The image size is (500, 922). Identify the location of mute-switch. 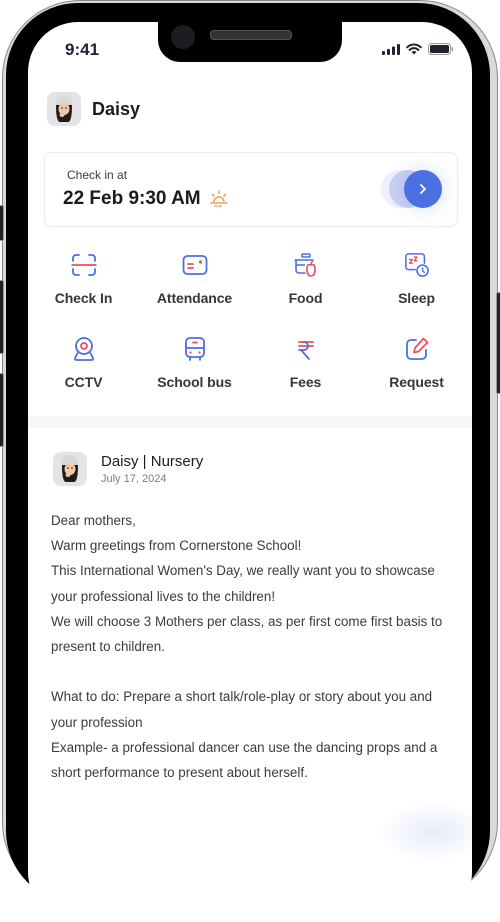
(2, 223).